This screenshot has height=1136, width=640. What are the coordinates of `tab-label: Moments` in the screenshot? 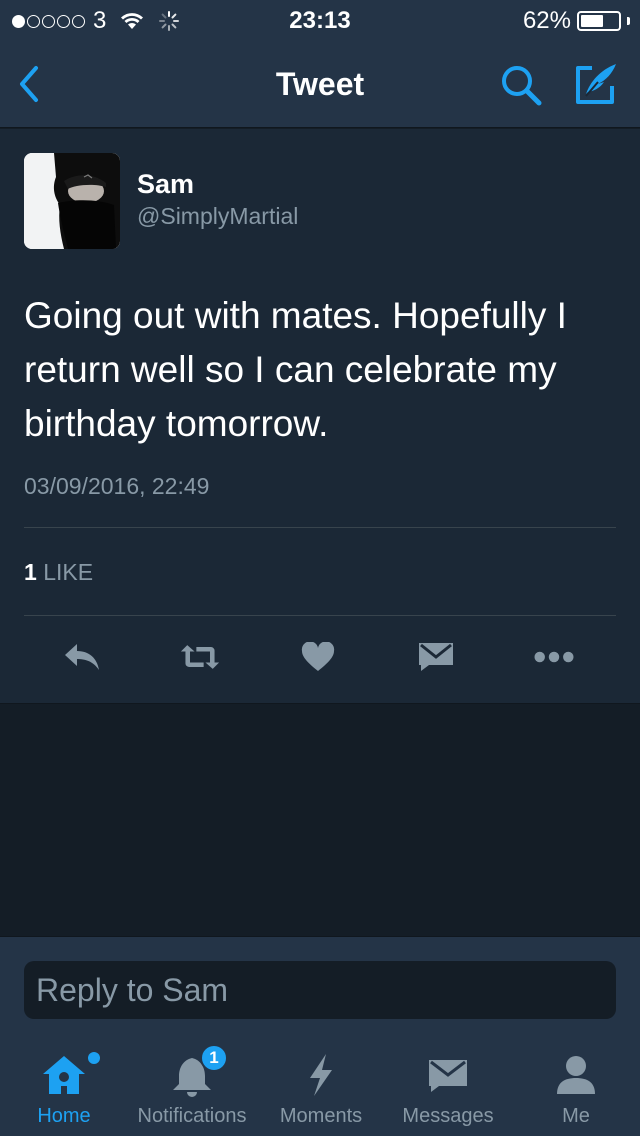 It's located at (321, 1116).